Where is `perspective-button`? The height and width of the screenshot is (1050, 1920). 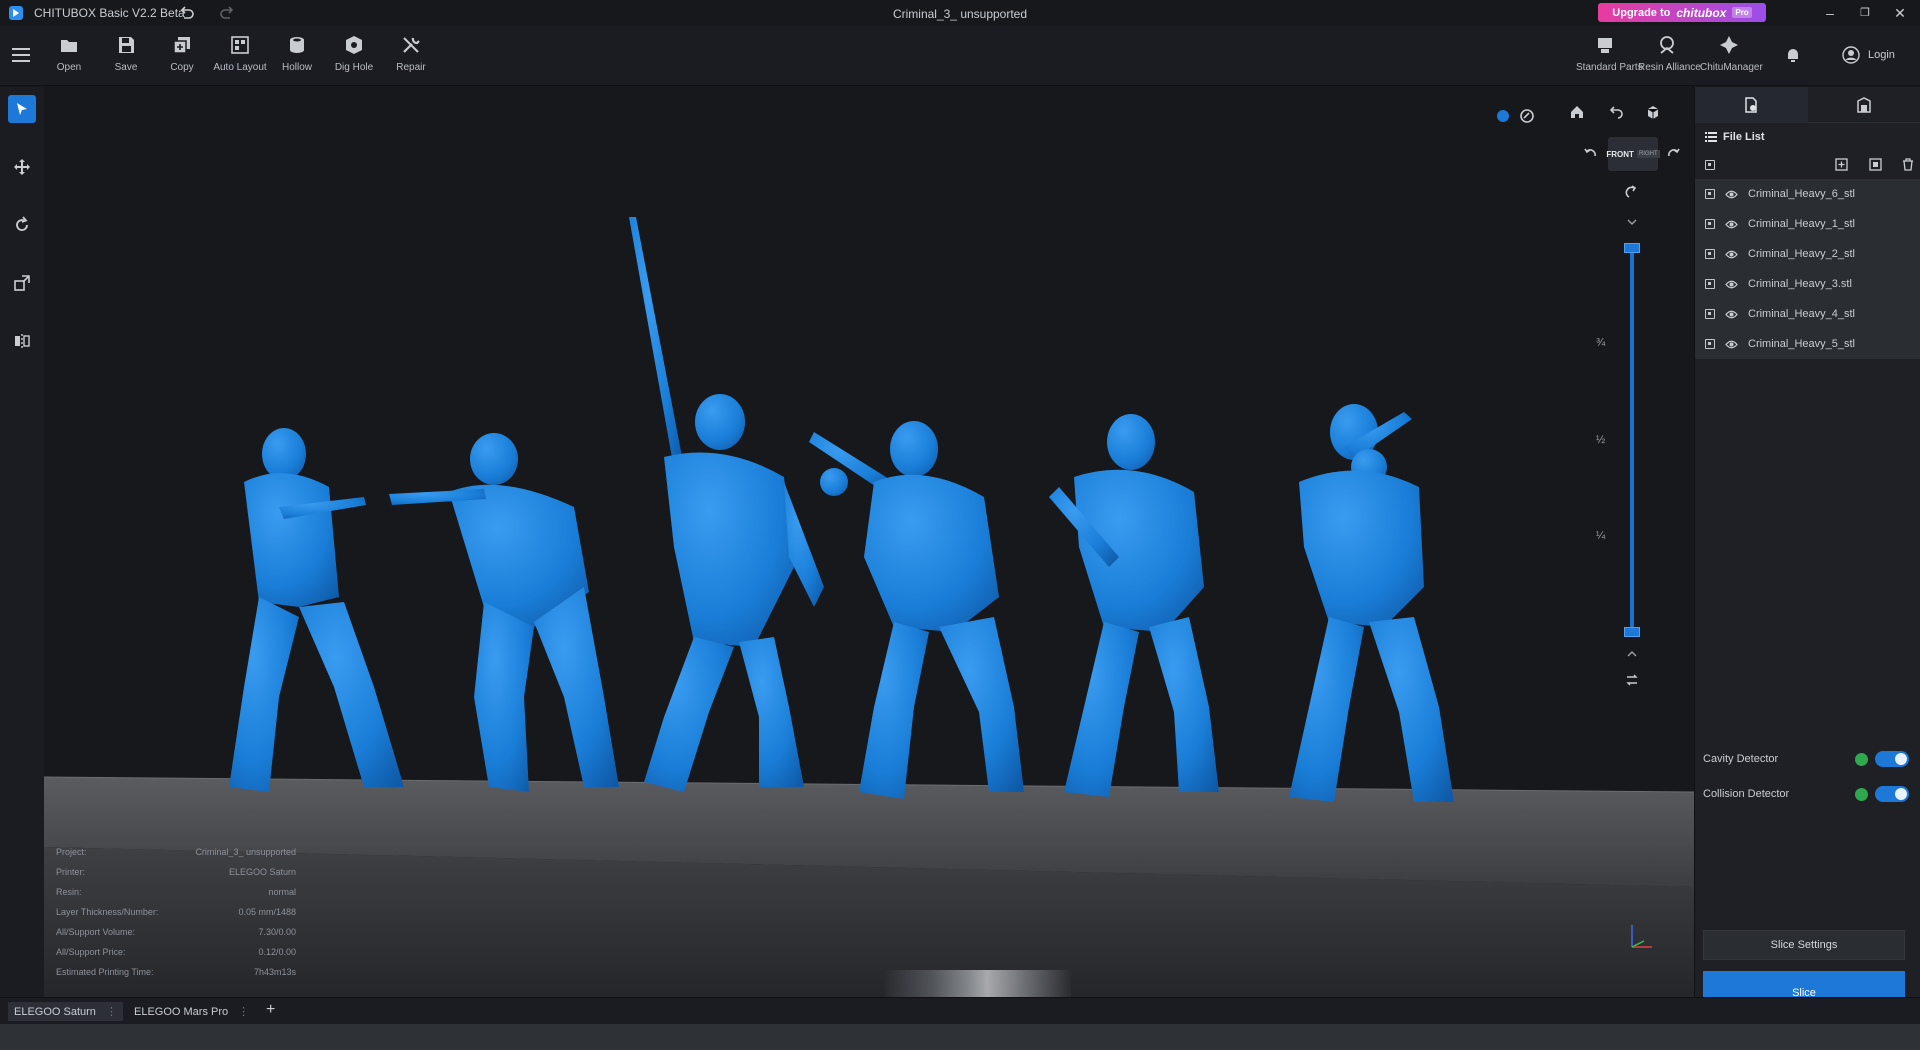
perspective-button is located at coordinates (1653, 112).